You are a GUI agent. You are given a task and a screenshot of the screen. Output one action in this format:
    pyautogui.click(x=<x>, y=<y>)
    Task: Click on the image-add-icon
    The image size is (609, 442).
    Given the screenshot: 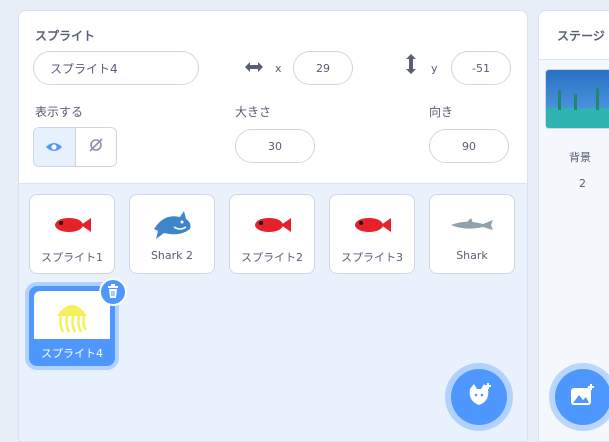 What is the action you would take?
    pyautogui.click(x=583, y=397)
    